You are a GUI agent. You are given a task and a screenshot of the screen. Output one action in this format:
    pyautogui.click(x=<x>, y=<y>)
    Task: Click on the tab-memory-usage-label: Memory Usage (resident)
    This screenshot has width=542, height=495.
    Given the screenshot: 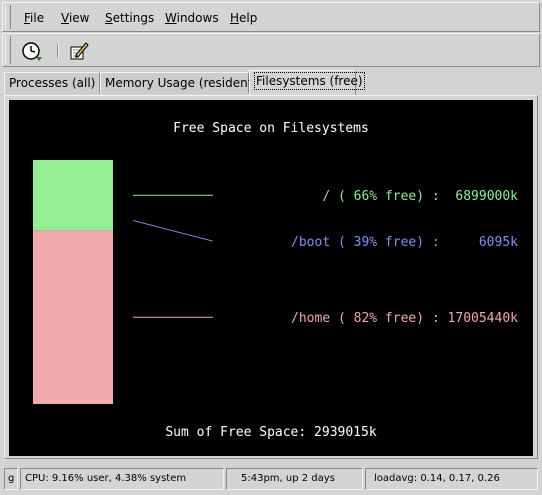 What is the action you would take?
    pyautogui.click(x=181, y=83)
    